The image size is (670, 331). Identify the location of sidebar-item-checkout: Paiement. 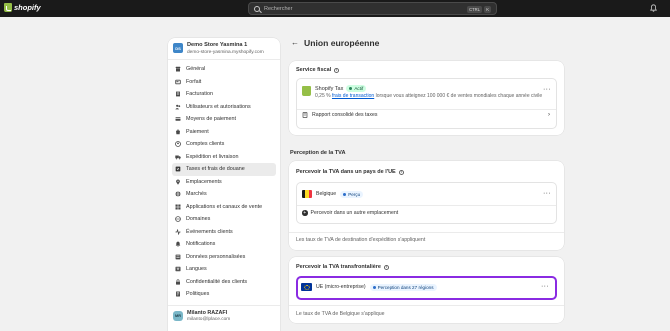
(224, 132).